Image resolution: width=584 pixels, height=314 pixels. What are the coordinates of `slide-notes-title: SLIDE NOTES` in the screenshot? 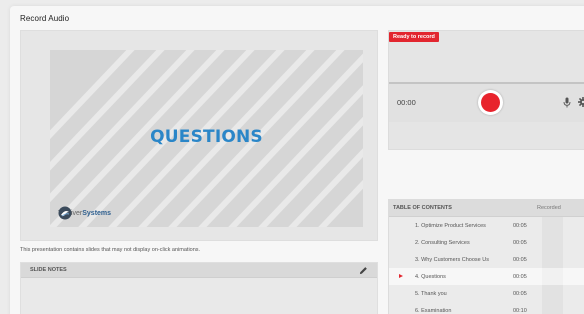 It's located at (48, 270).